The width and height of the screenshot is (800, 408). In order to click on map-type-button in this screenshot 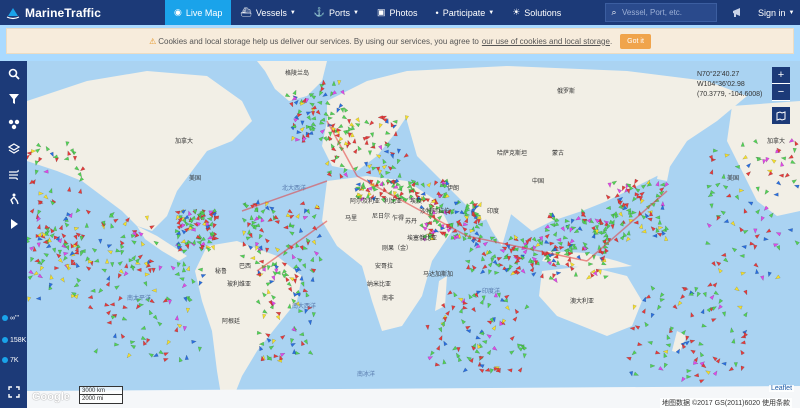, I will do `click(781, 115)`.